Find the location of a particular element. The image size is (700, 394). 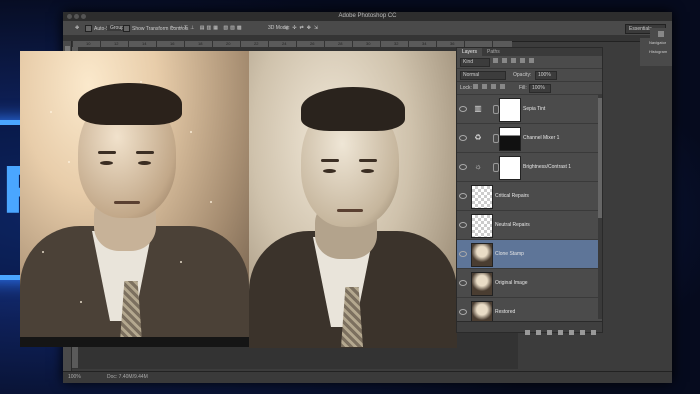

ruler-tick-label: 34 is located at coordinates (424, 43).